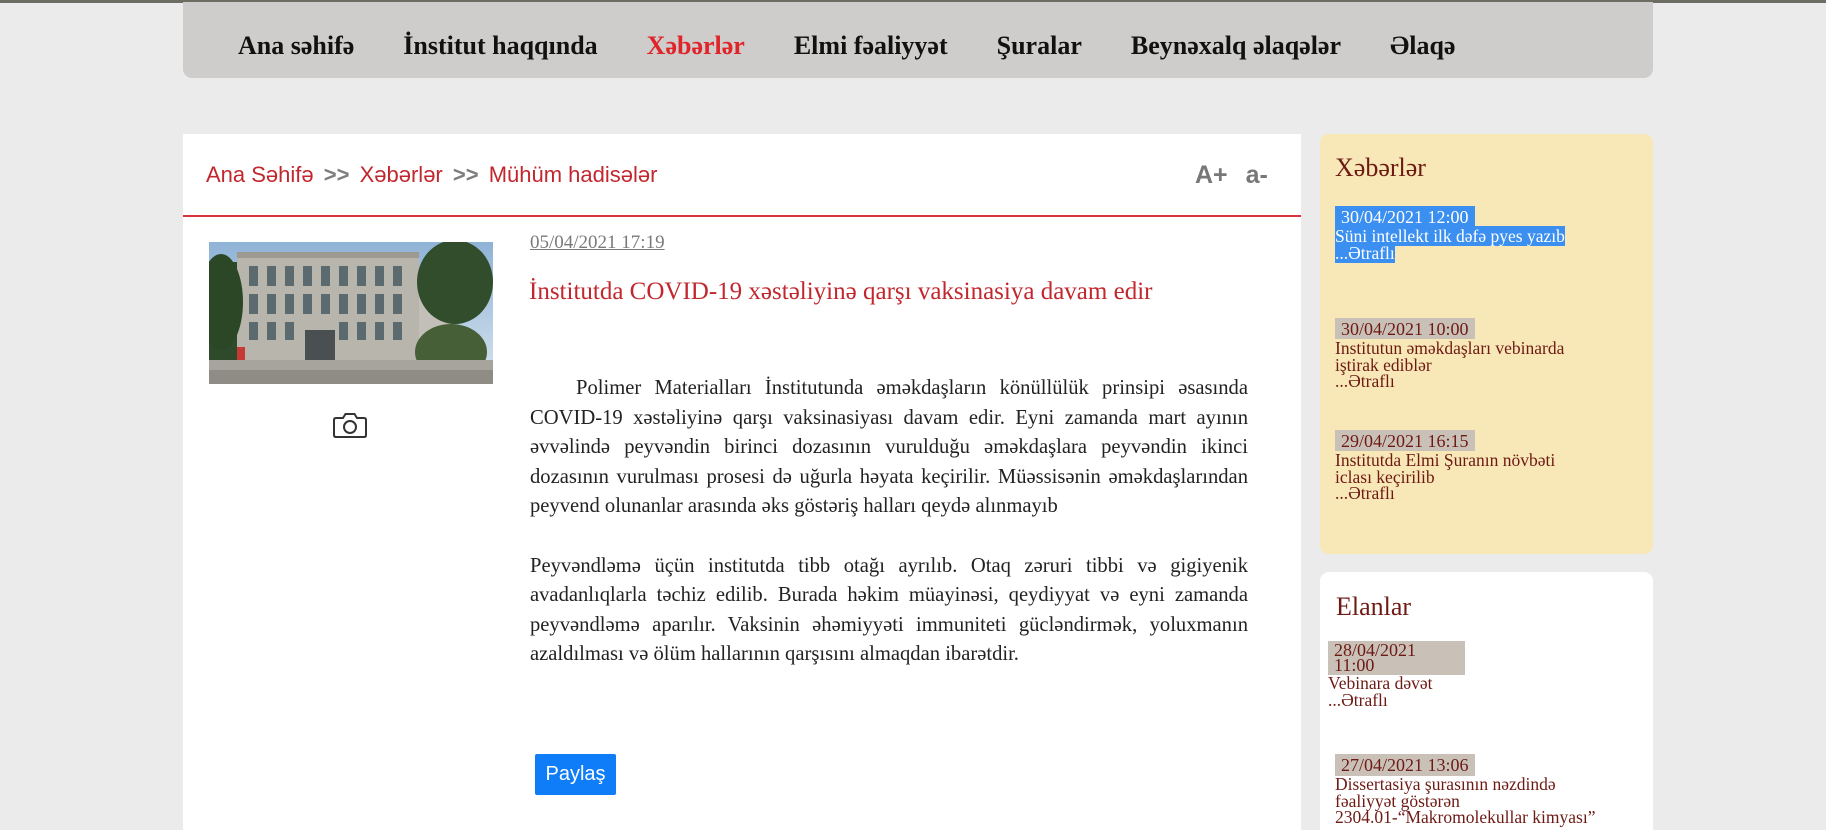  I want to click on breadcrumb-home: Ana Səhifə, so click(260, 174).